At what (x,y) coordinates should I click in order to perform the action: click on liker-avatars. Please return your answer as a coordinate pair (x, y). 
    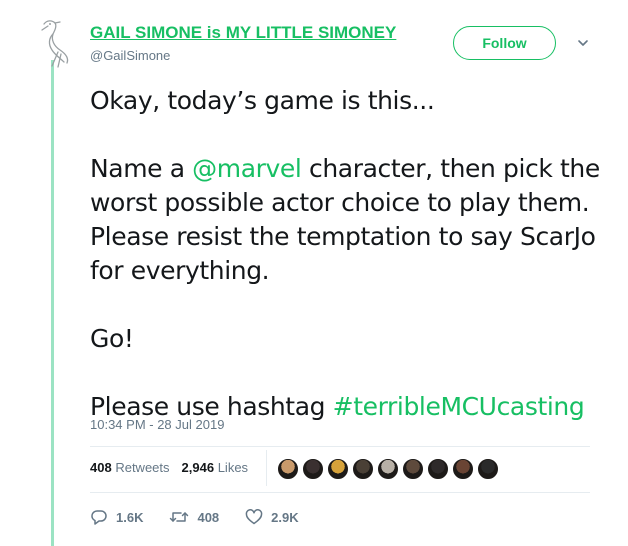
    Looking at the image, I should click on (388, 469).